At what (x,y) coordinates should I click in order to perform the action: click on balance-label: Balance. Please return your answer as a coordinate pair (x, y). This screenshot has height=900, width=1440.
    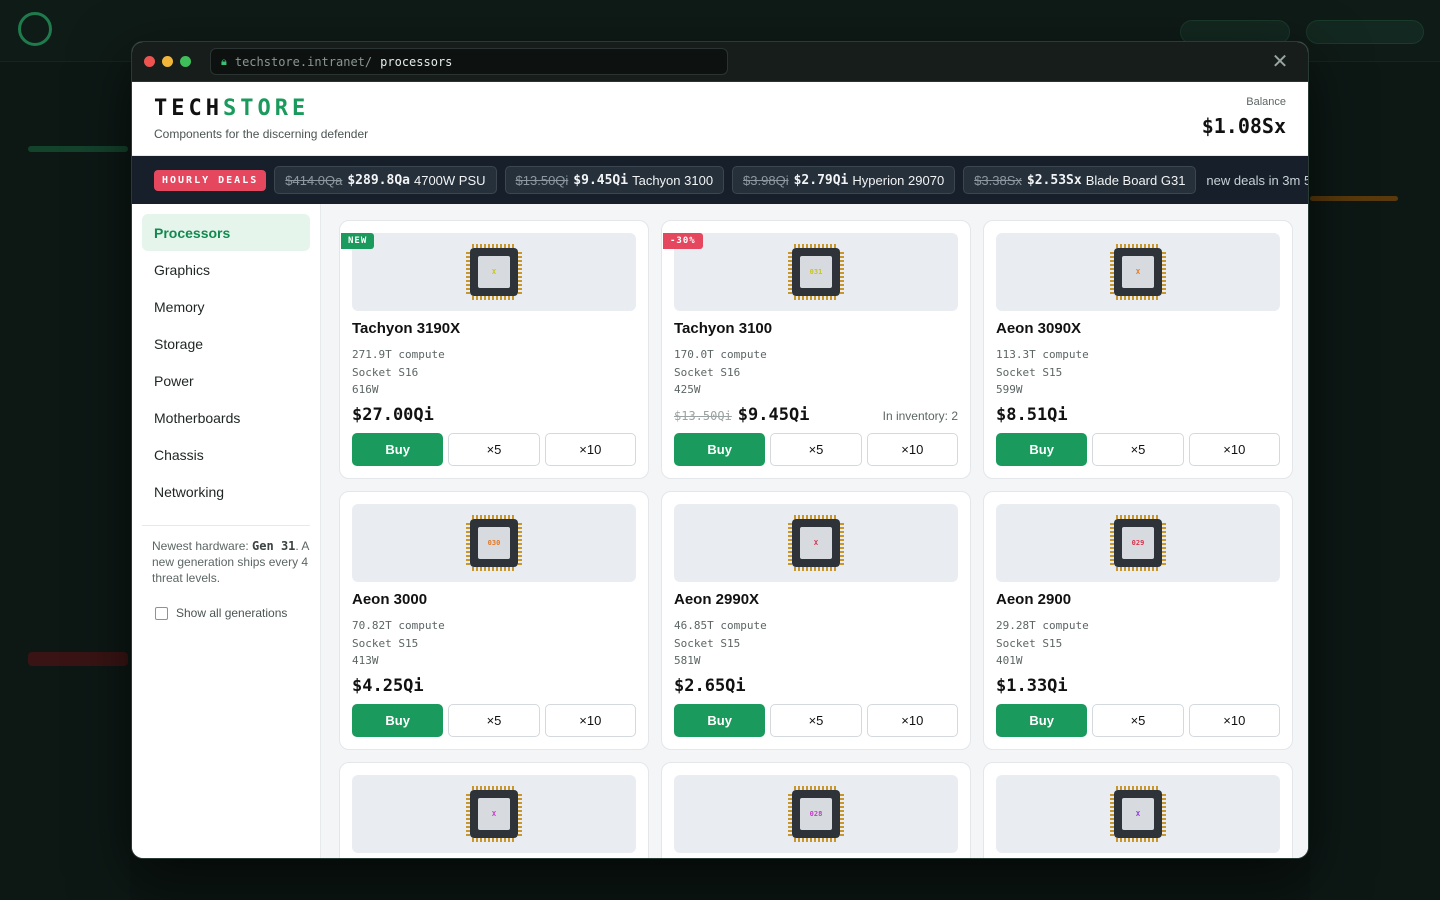
    Looking at the image, I should click on (1266, 102).